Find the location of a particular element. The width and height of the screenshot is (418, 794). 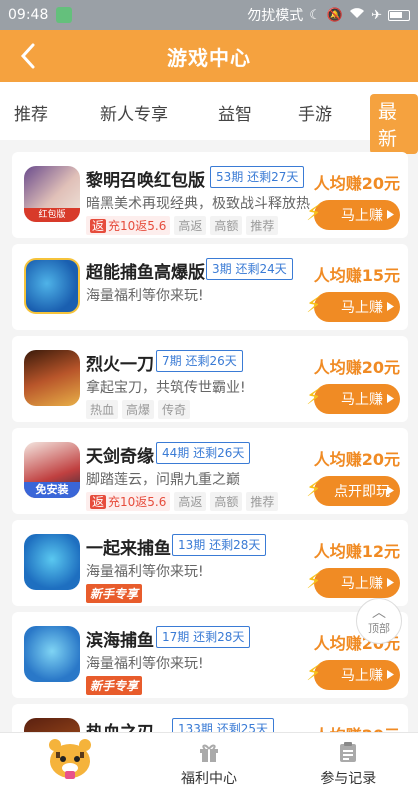

status-time: 09:48 is located at coordinates (28, 15).